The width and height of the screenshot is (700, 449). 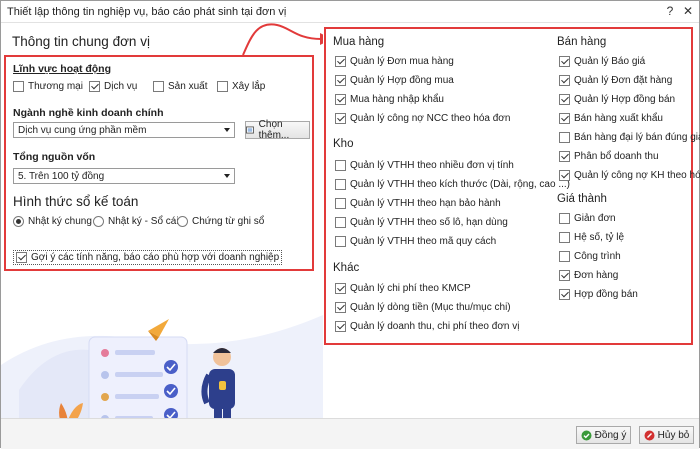 What do you see at coordinates (629, 137) in the screenshot?
I see `agent-sales-checkbox: Bán hàng đại lý bán đúng giá` at bounding box center [629, 137].